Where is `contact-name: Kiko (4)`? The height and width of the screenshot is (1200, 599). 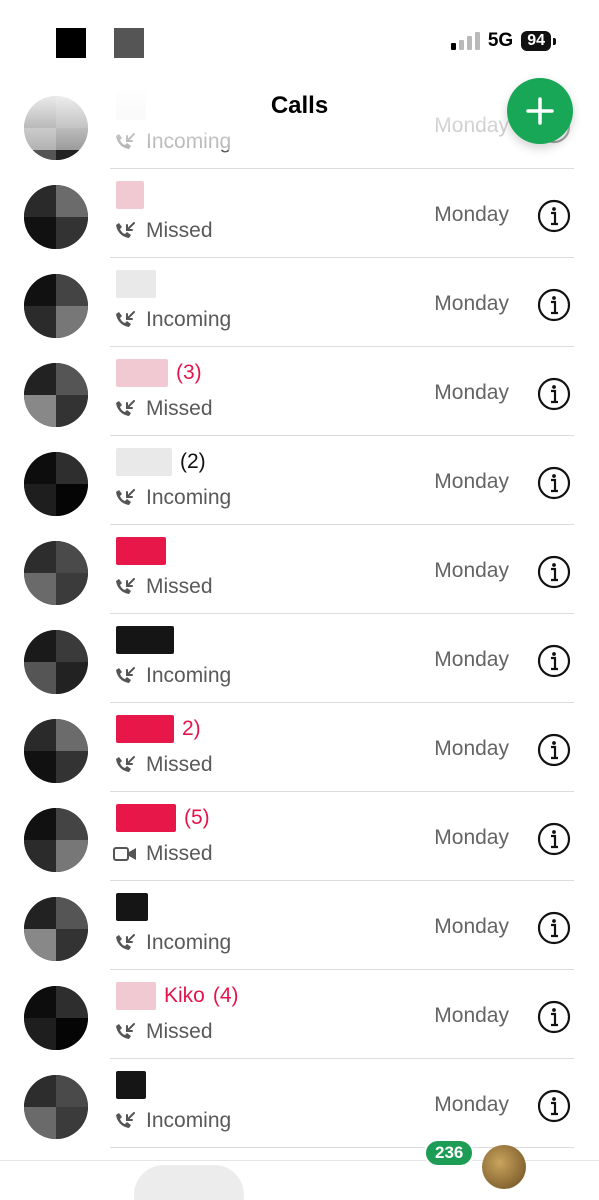 contact-name: Kiko (4) is located at coordinates (177, 996).